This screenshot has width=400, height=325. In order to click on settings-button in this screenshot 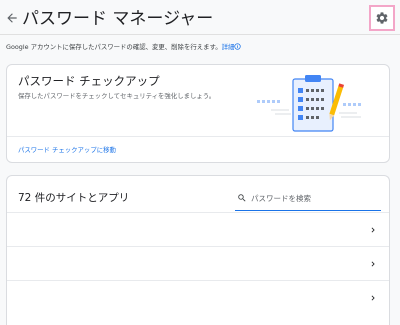, I will do `click(382, 18)`.